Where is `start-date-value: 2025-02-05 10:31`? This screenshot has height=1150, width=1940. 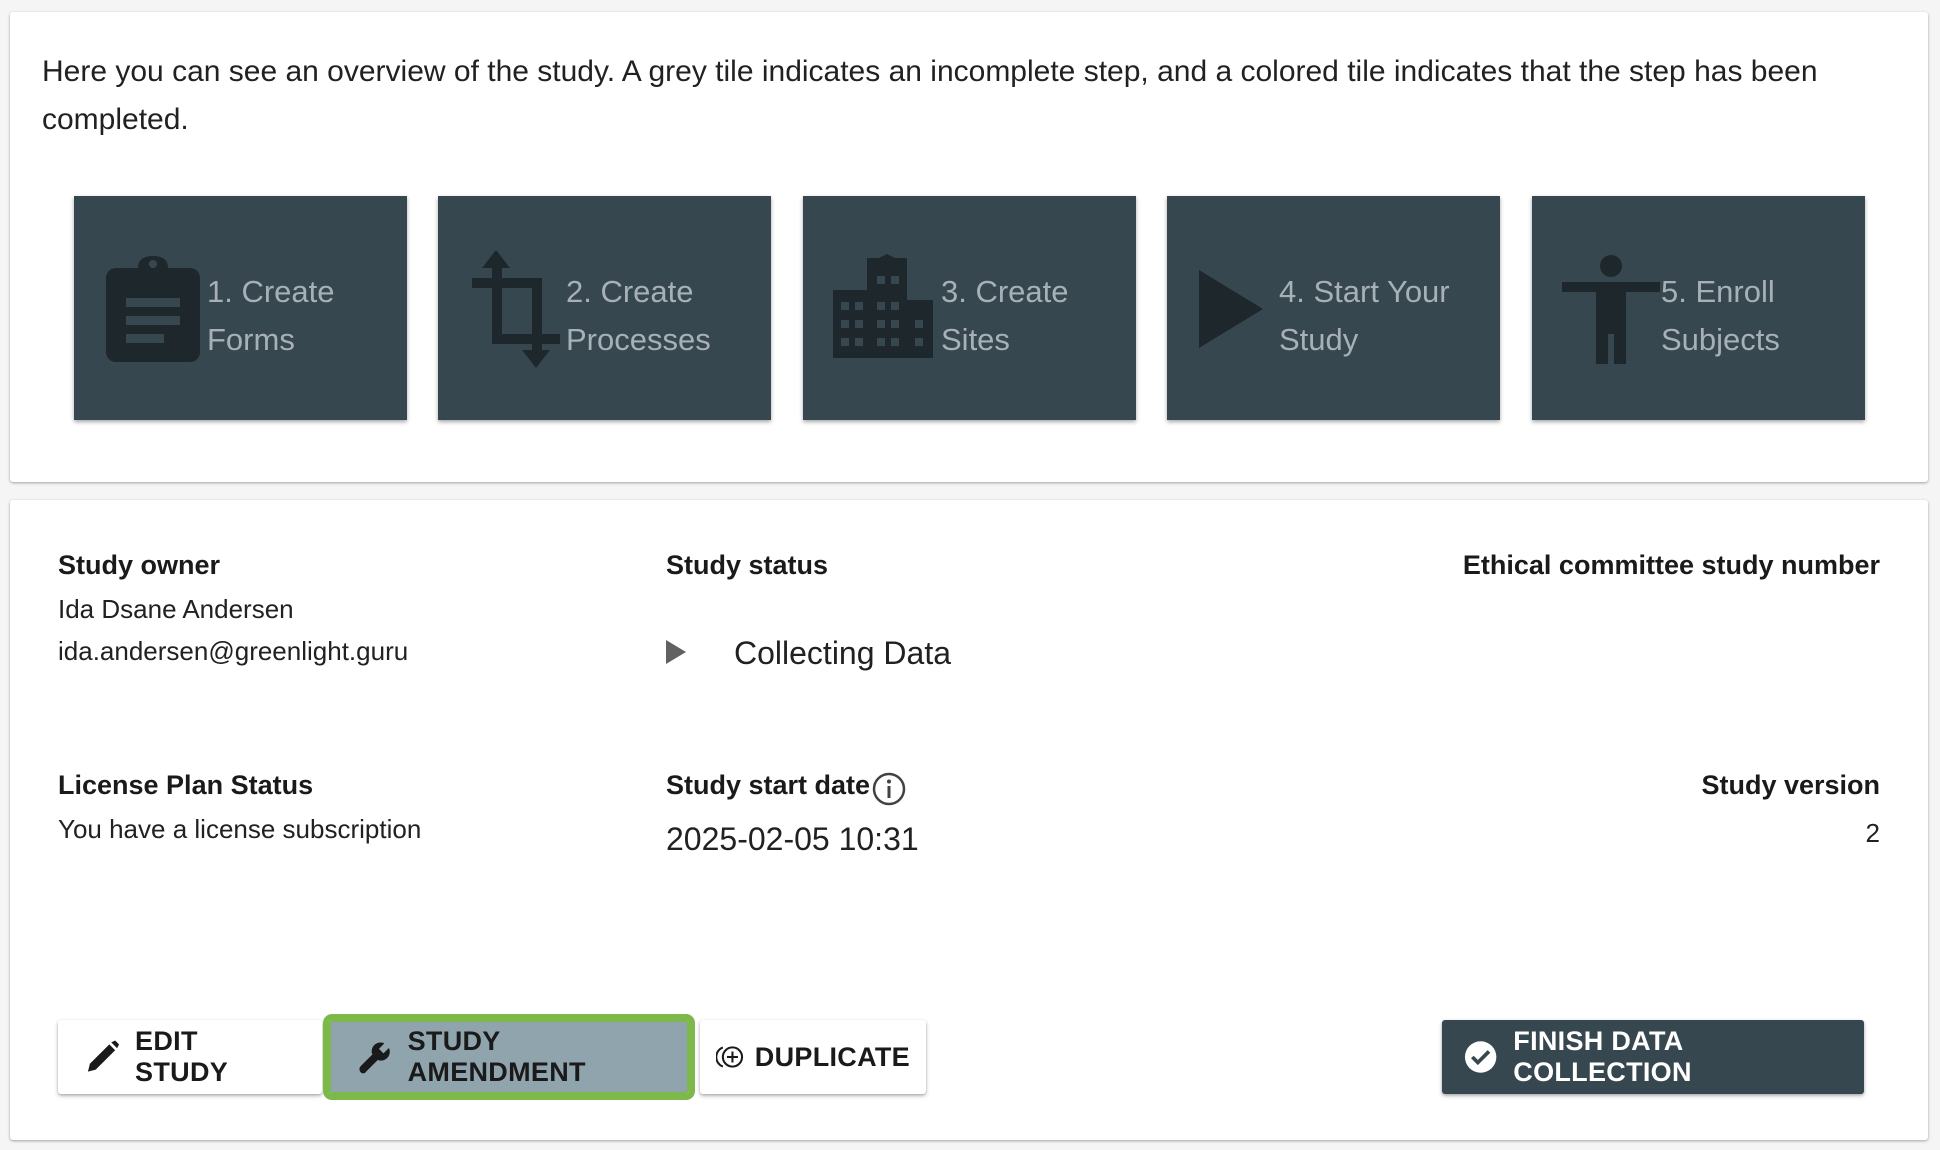
start-date-value: 2025-02-05 10:31 is located at coordinates (792, 839).